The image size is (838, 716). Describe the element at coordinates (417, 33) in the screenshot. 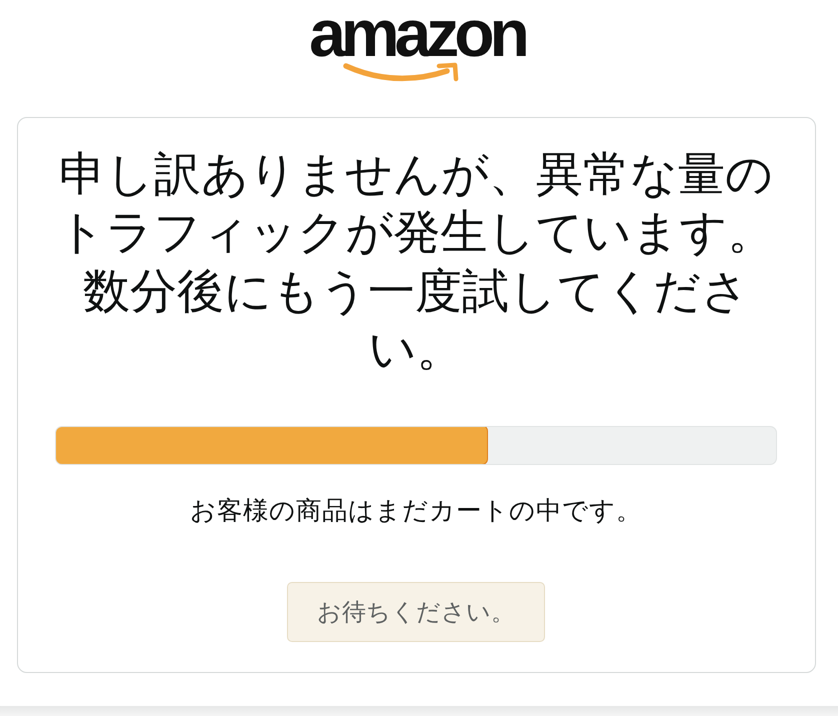

I see `logo-text: amazon` at that location.